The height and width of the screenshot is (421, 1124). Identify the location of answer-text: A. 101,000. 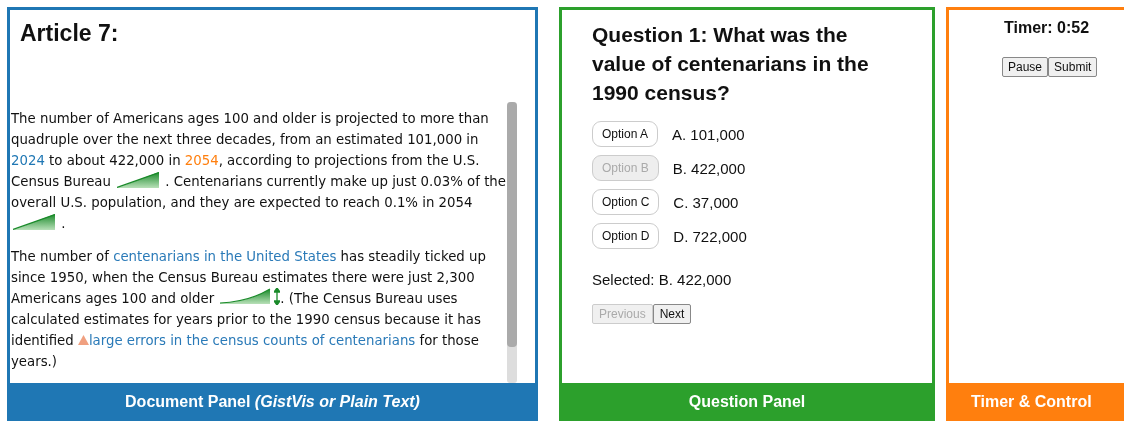
(708, 134).